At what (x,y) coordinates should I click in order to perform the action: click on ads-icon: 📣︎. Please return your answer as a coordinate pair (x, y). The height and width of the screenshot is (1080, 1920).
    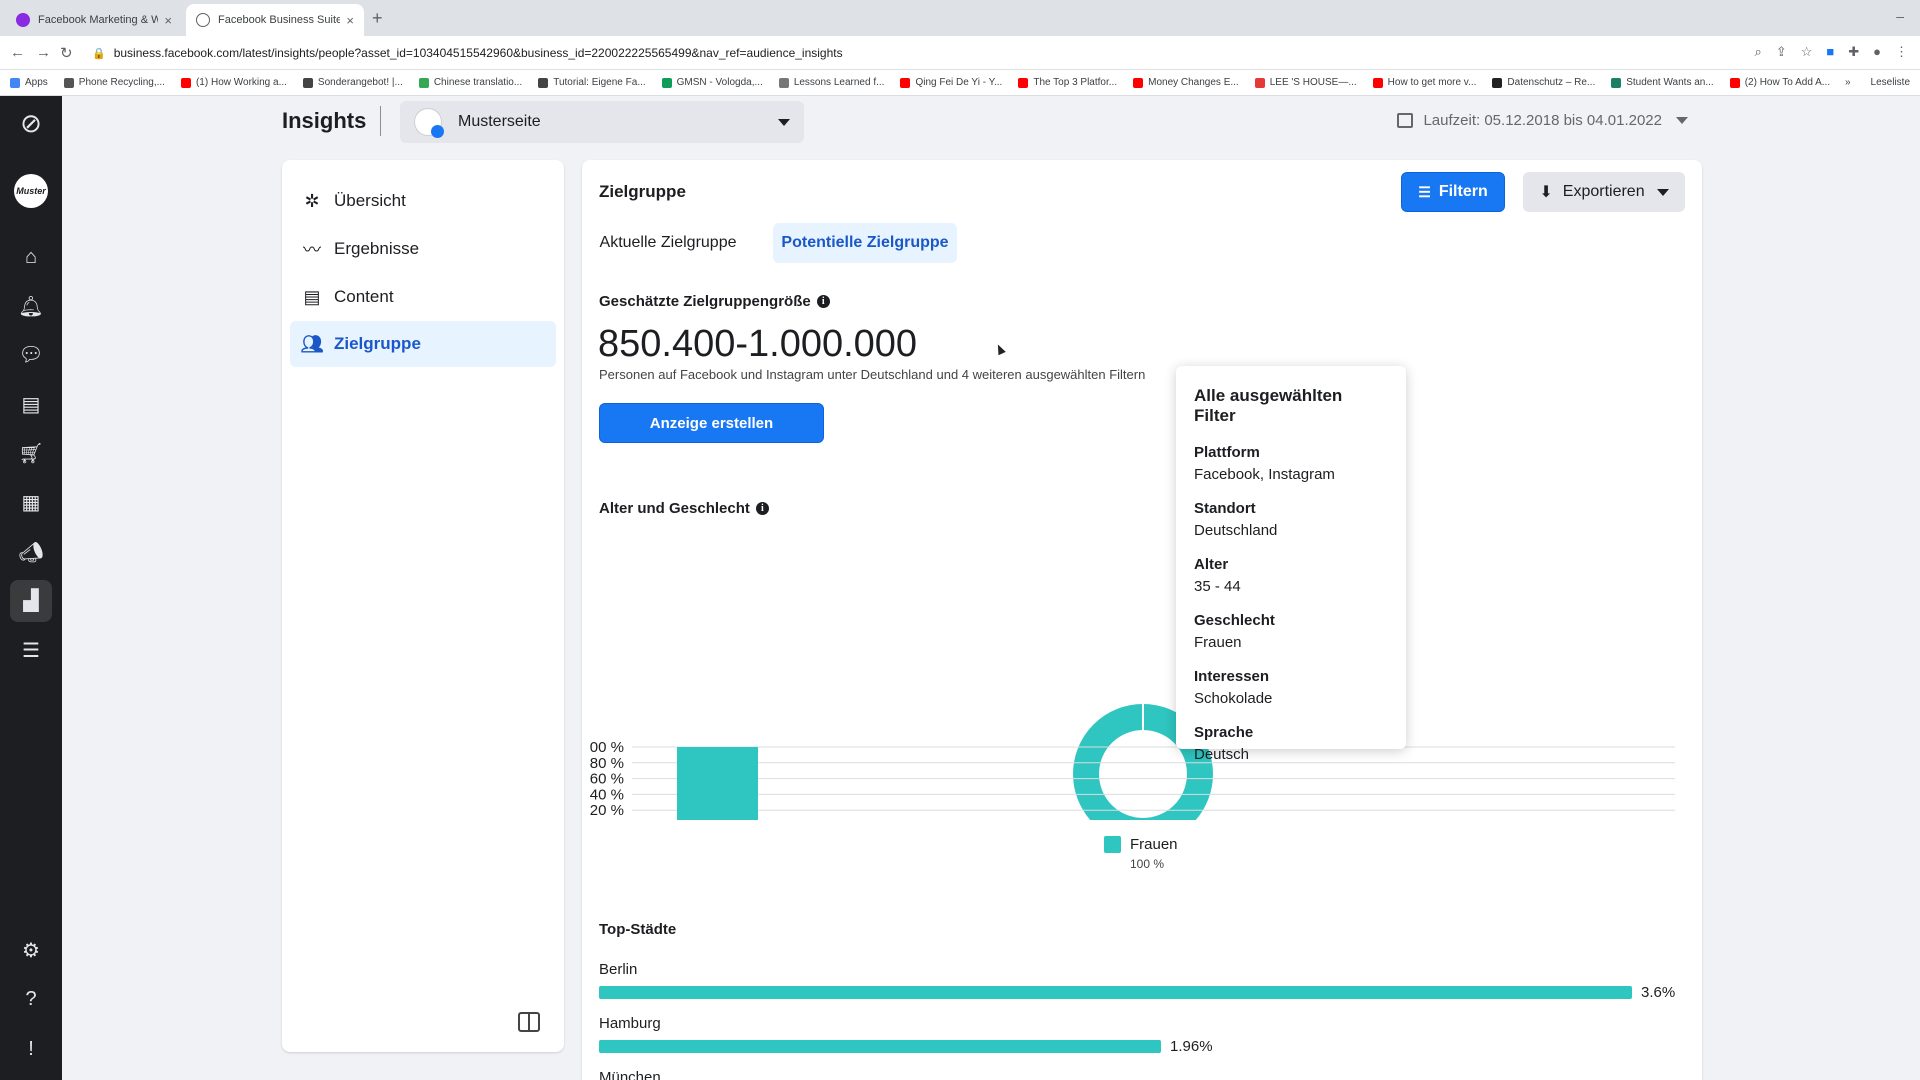
    Looking at the image, I should click on (31, 553).